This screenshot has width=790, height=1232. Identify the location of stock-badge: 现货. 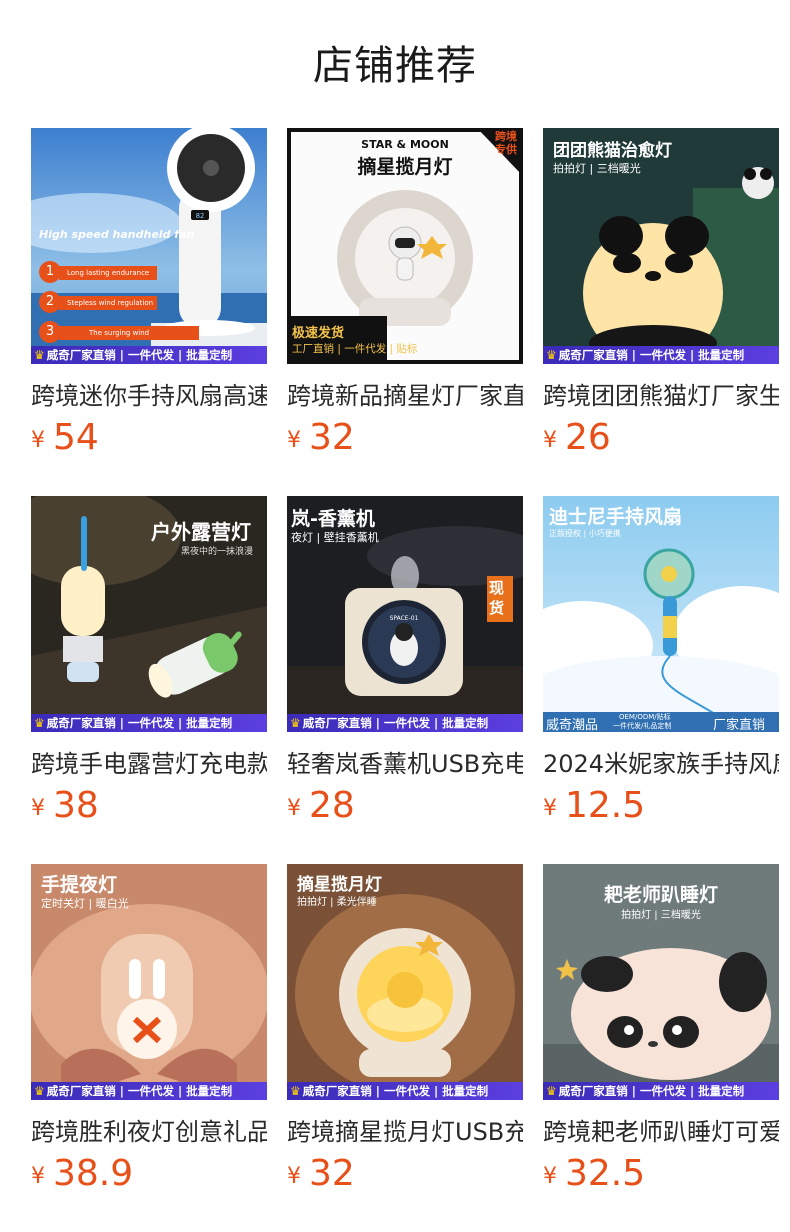
(497, 598).